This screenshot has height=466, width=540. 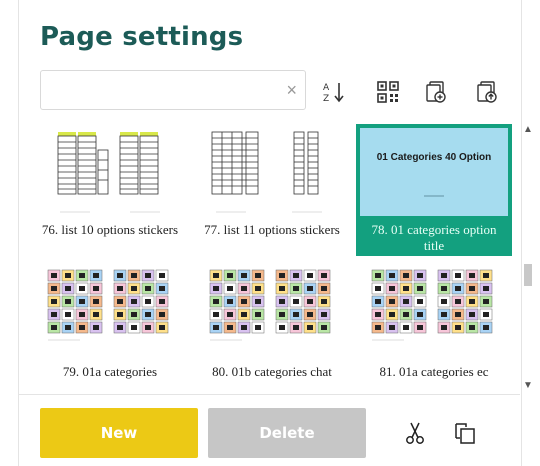 What do you see at coordinates (326, 99) in the screenshot?
I see `svg-text: Z` at bounding box center [326, 99].